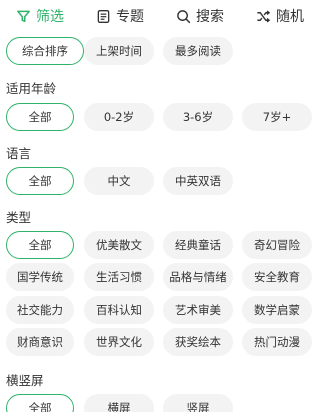 This screenshot has width=320, height=412. I want to click on nav-search: 搜索, so click(200, 16).